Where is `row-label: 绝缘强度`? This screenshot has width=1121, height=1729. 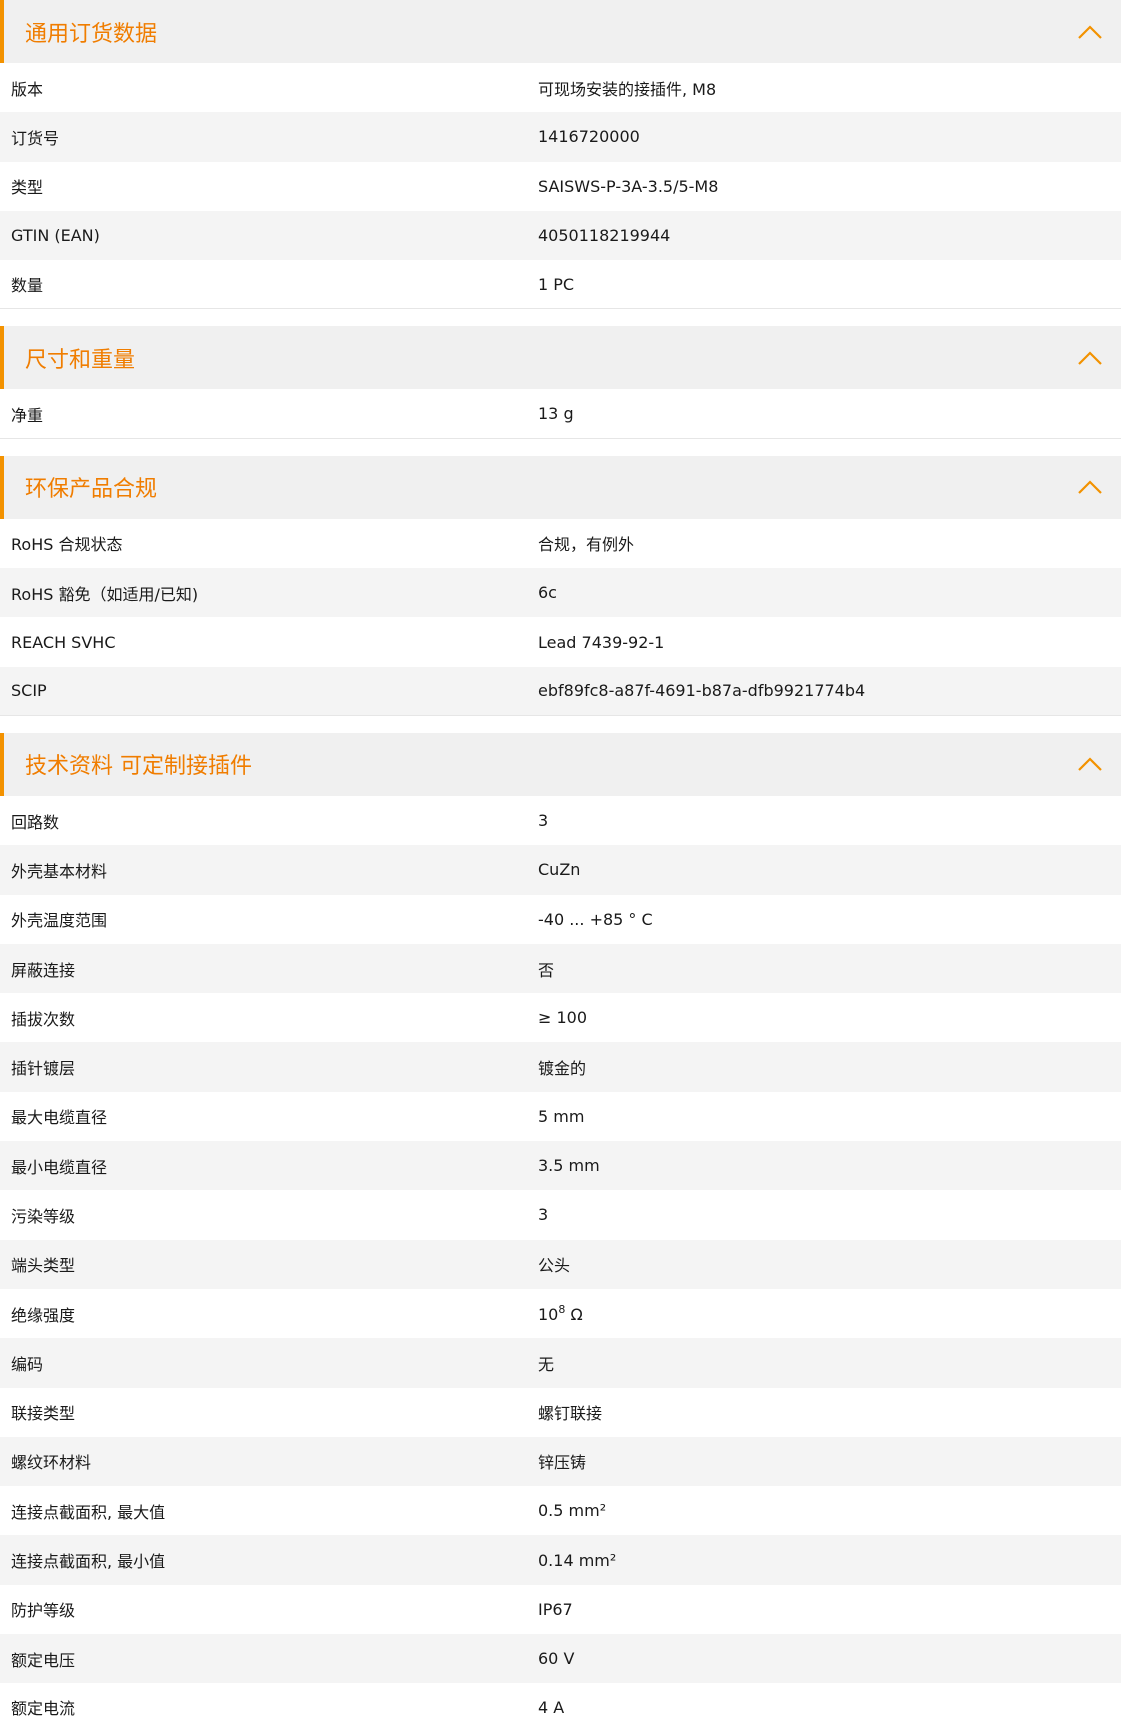 row-label: 绝缘强度 is located at coordinates (43, 1315).